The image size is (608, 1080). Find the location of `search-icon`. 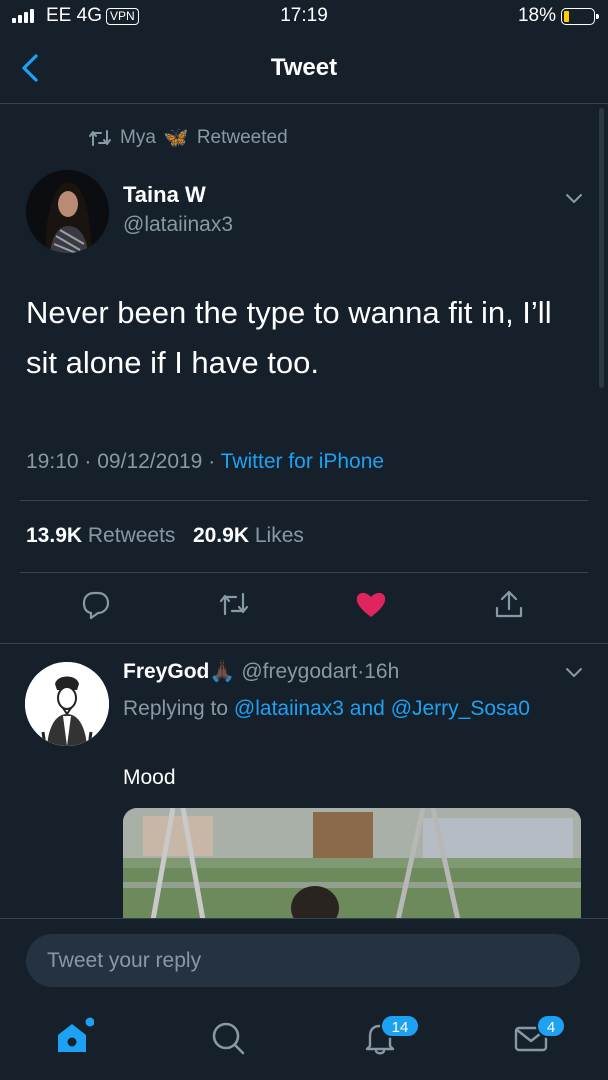

search-icon is located at coordinates (228, 1038).